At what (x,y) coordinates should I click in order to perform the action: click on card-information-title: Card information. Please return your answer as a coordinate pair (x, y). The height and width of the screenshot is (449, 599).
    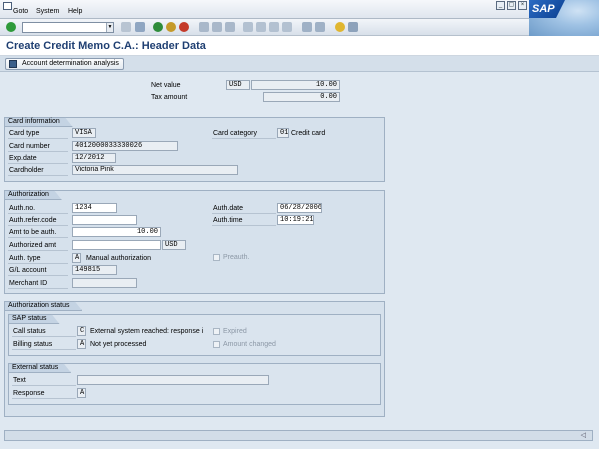
    Looking at the image, I should click on (38, 122).